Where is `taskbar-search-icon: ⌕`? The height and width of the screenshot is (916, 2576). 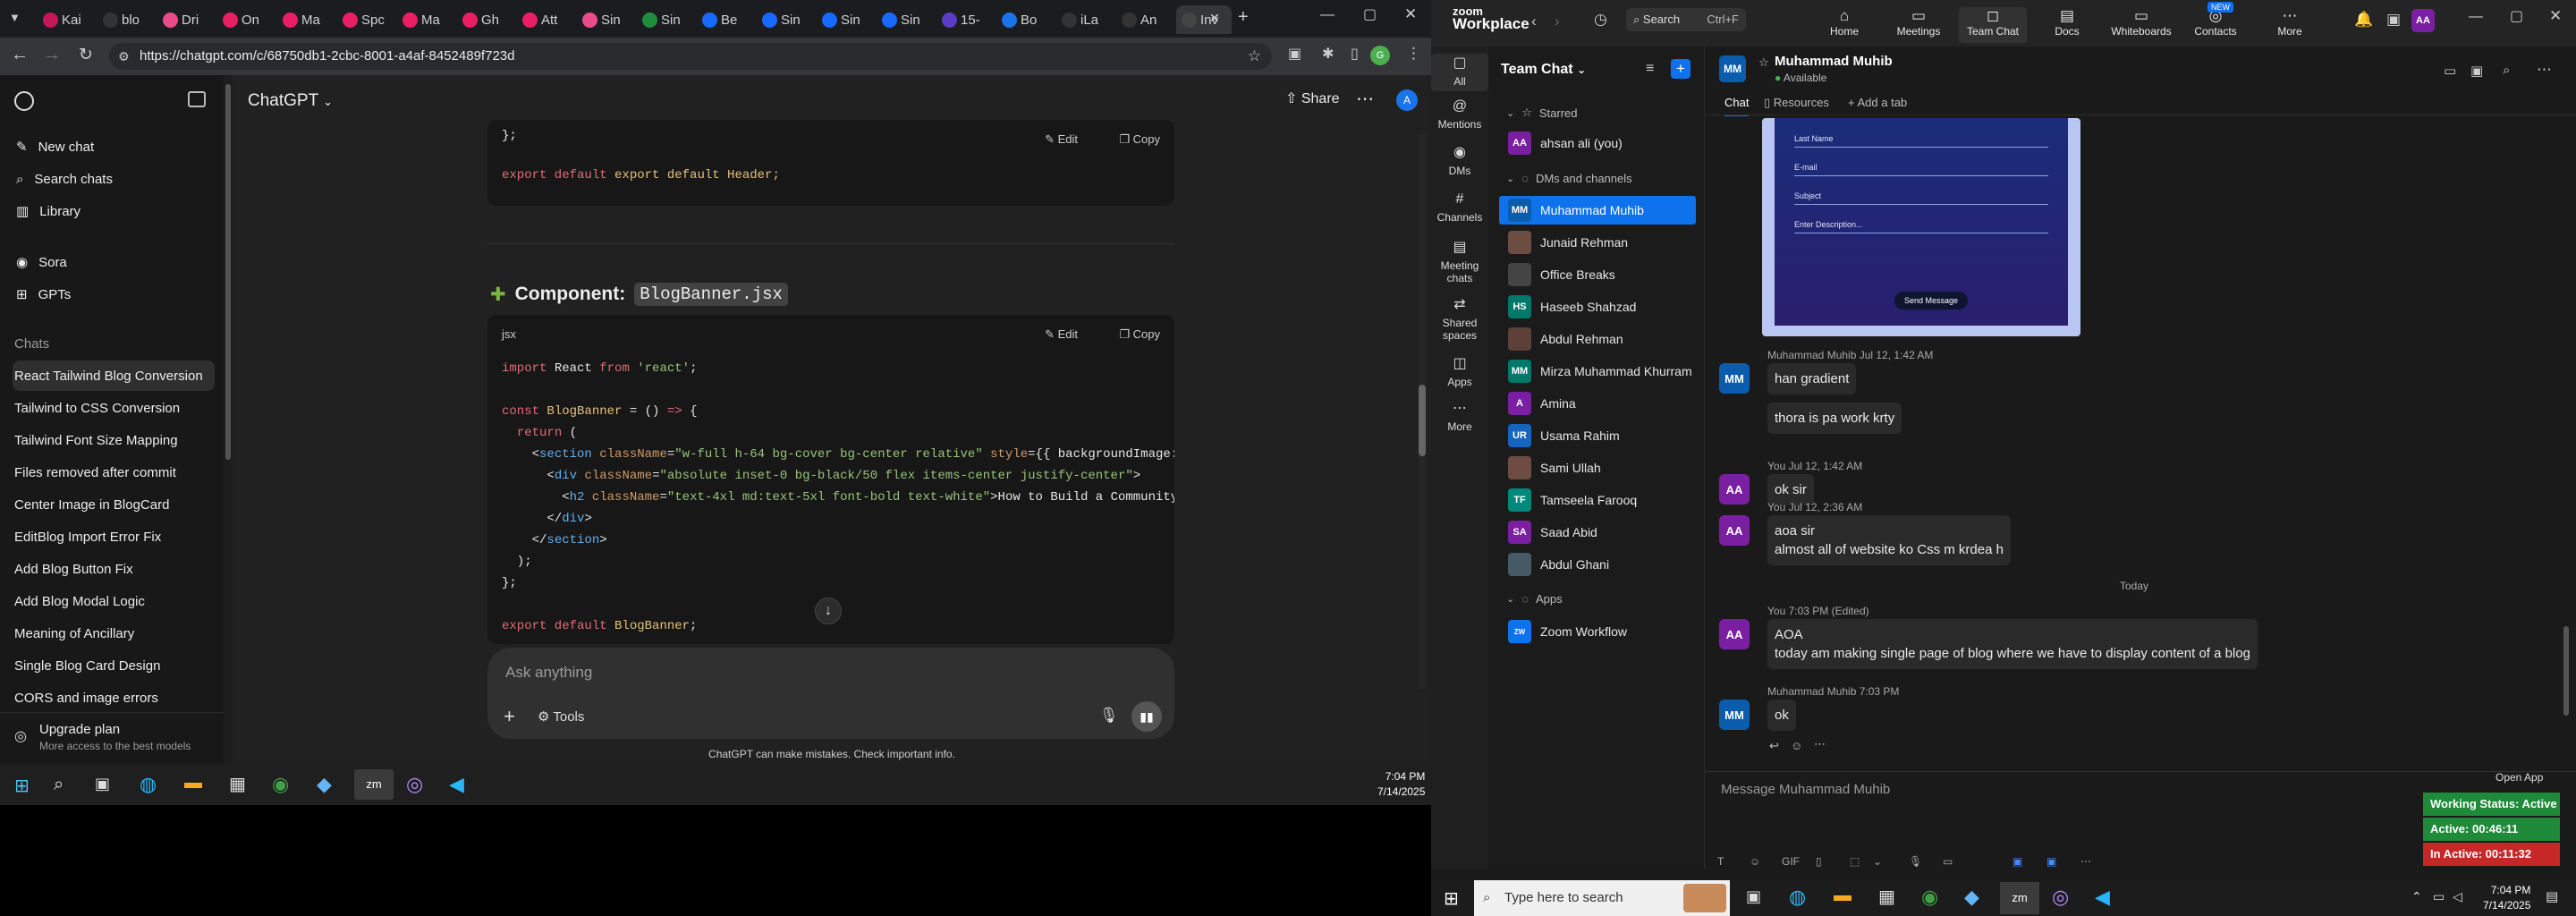 taskbar-search-icon: ⌕ is located at coordinates (59, 785).